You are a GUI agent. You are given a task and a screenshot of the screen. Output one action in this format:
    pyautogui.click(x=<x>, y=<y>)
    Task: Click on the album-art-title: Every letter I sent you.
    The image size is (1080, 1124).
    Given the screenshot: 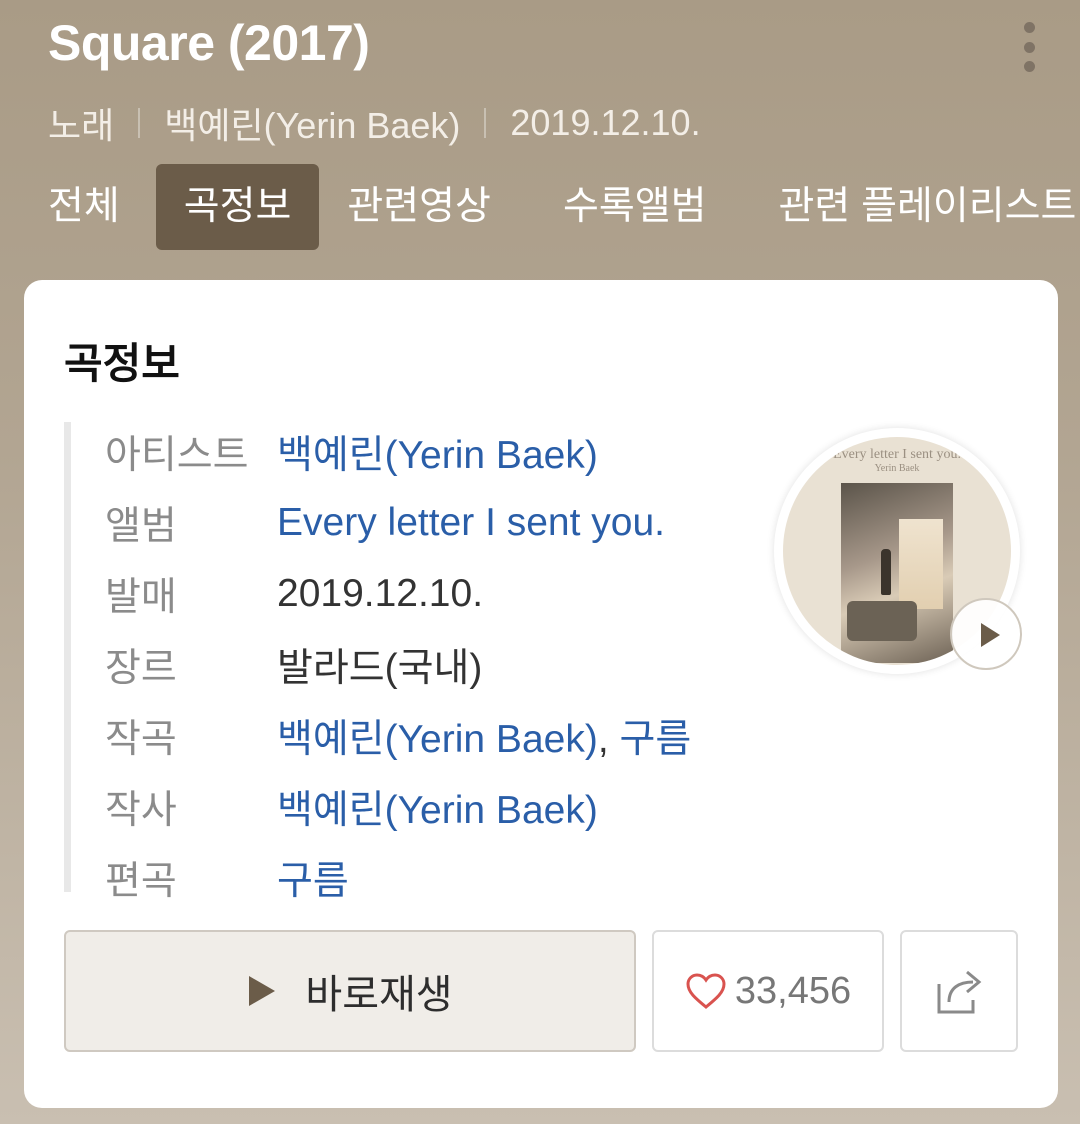 What is the action you would take?
    pyautogui.click(x=897, y=454)
    